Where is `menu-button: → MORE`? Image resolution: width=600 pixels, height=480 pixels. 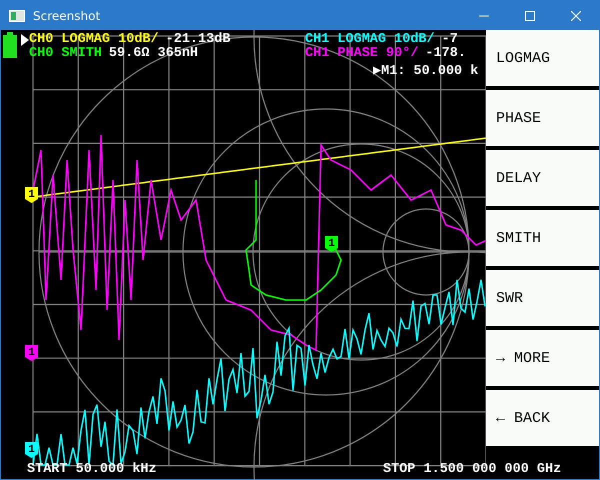 menu-button: → MORE is located at coordinates (542, 358).